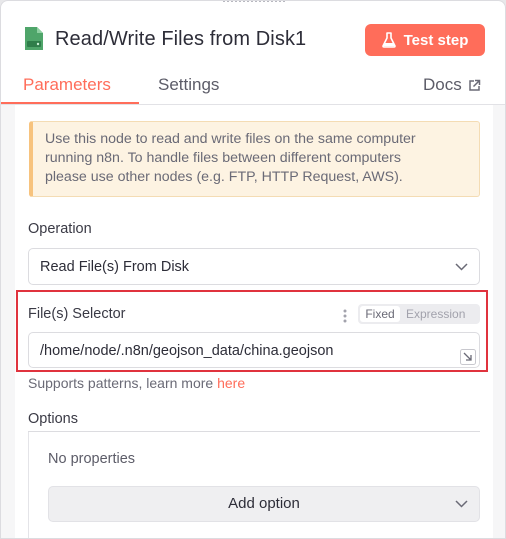  I want to click on active-tab-indicator, so click(70, 103).